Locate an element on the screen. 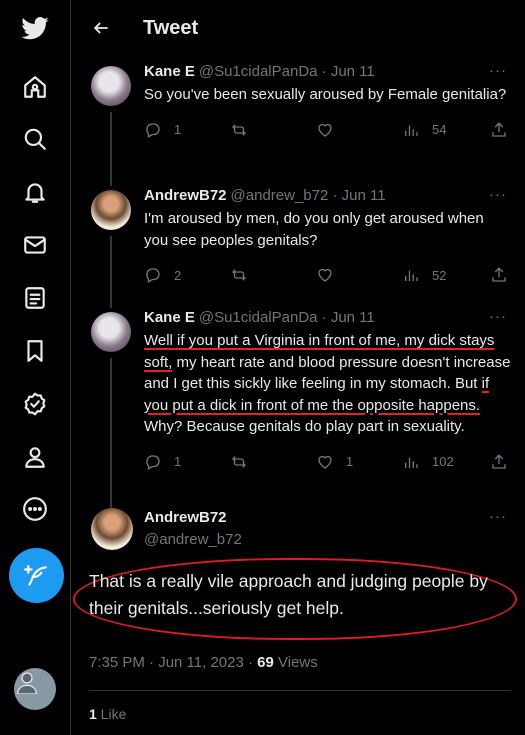  page-header: Tweet is located at coordinates (298, 28).